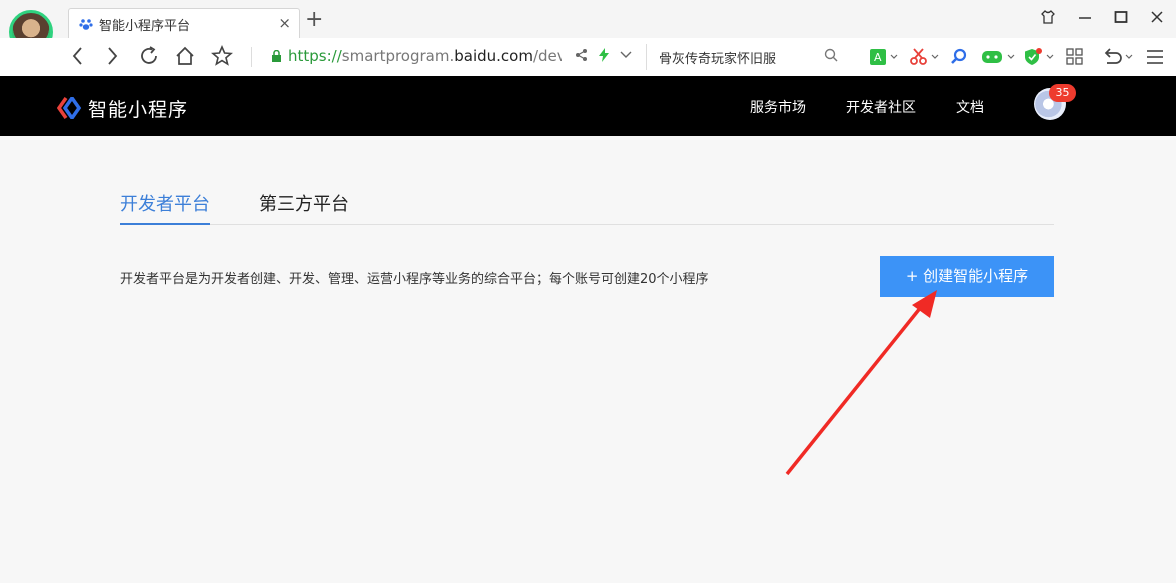  I want to click on url-domain: baidu.com, so click(493, 56).